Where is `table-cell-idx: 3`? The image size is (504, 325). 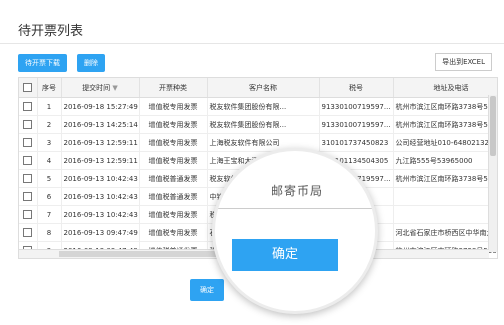 table-cell-idx: 3 is located at coordinates (49, 142).